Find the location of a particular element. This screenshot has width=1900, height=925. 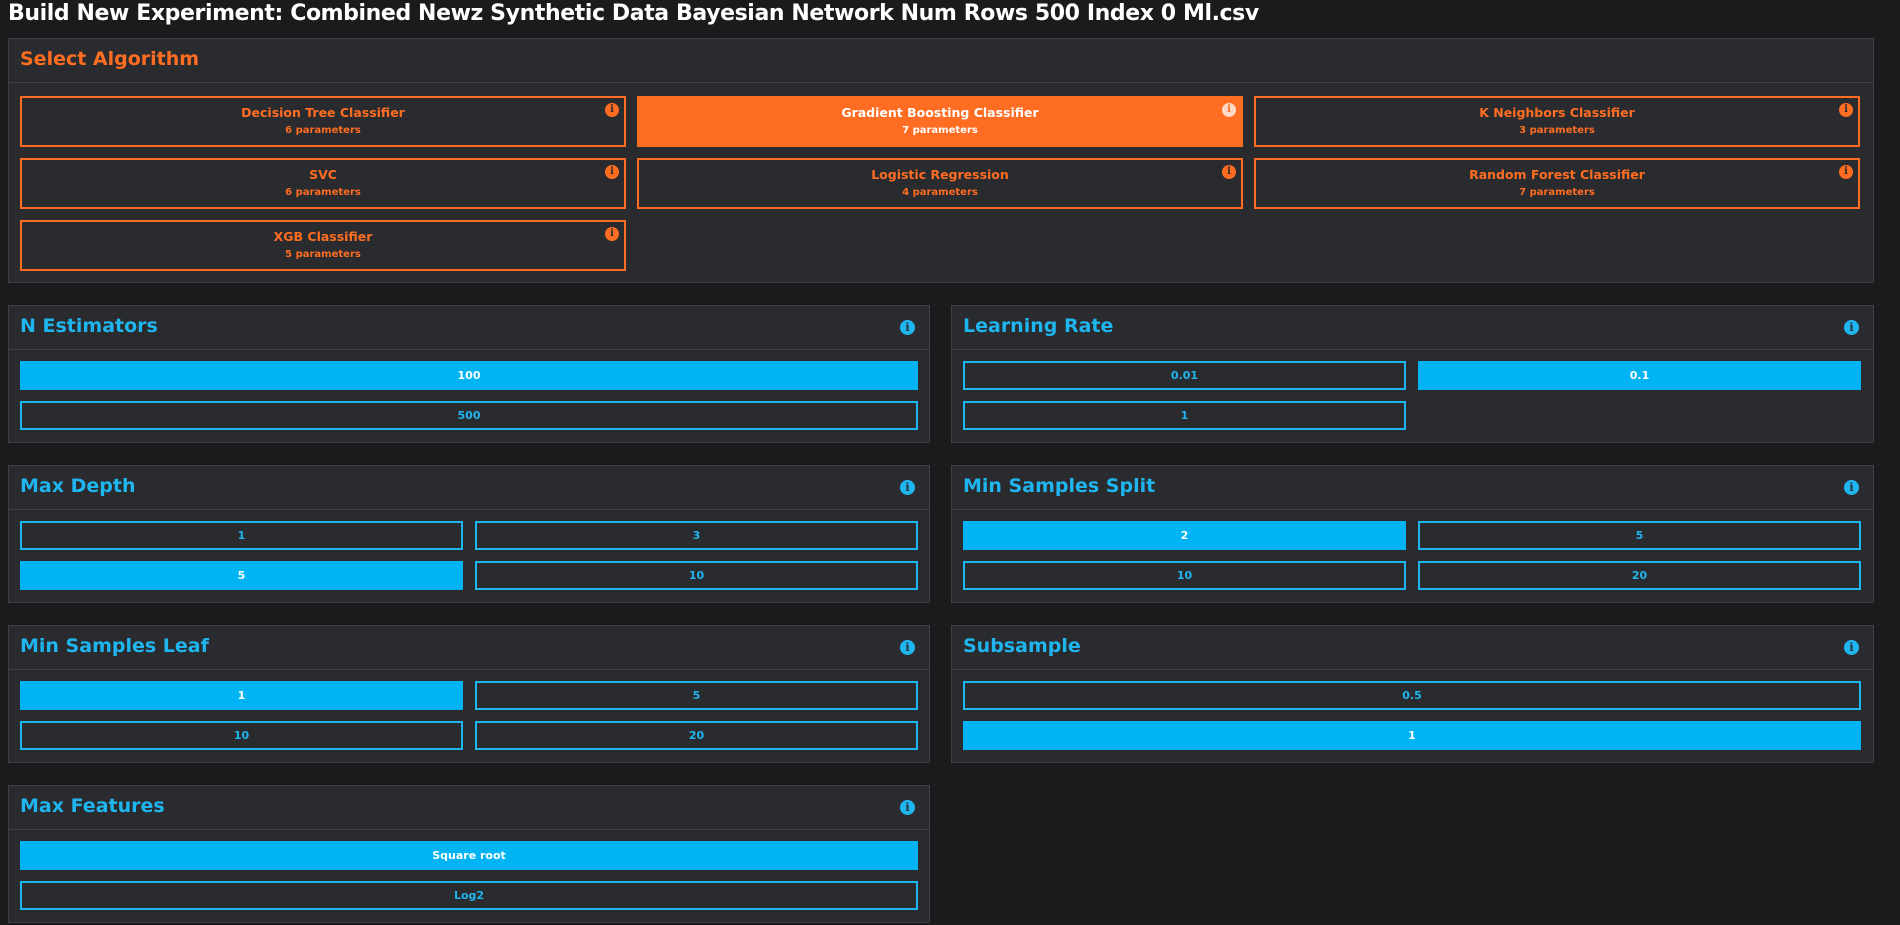

min-samples-leaf-panel: Min Samples Leaf i 1 5 10 20 is located at coordinates (469, 694).